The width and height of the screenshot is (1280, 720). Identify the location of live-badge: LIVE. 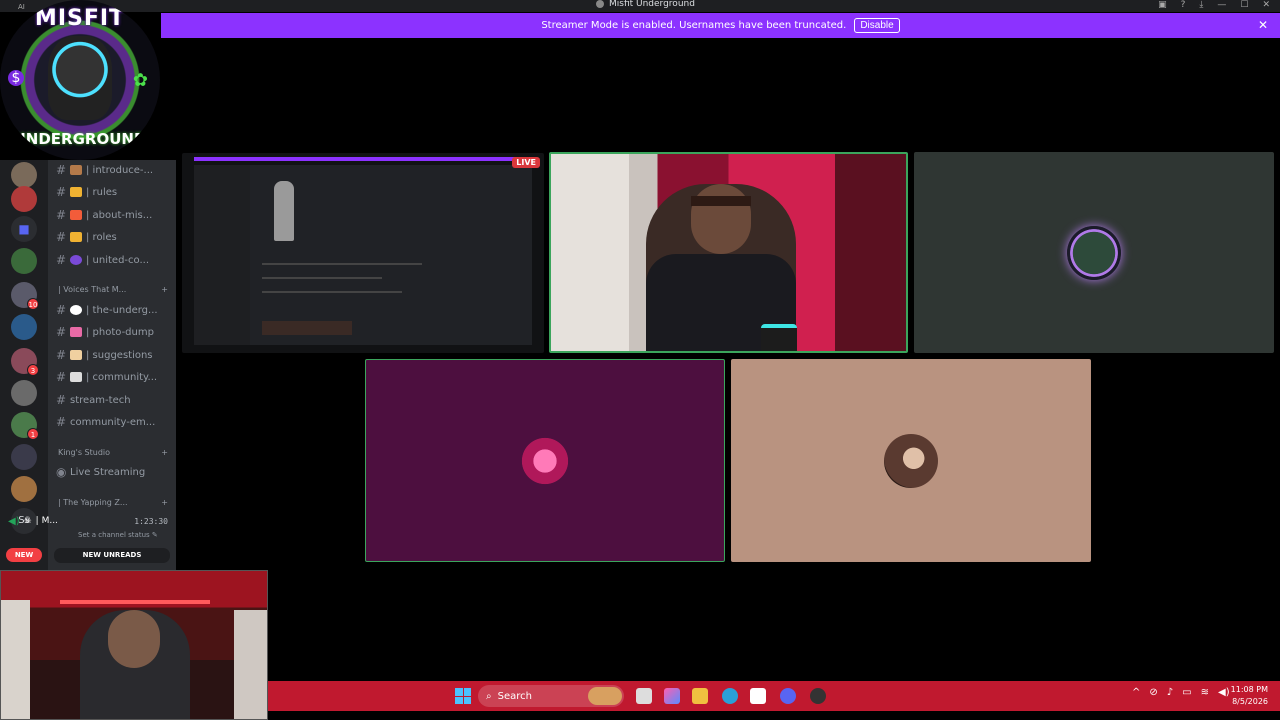
(526, 162).